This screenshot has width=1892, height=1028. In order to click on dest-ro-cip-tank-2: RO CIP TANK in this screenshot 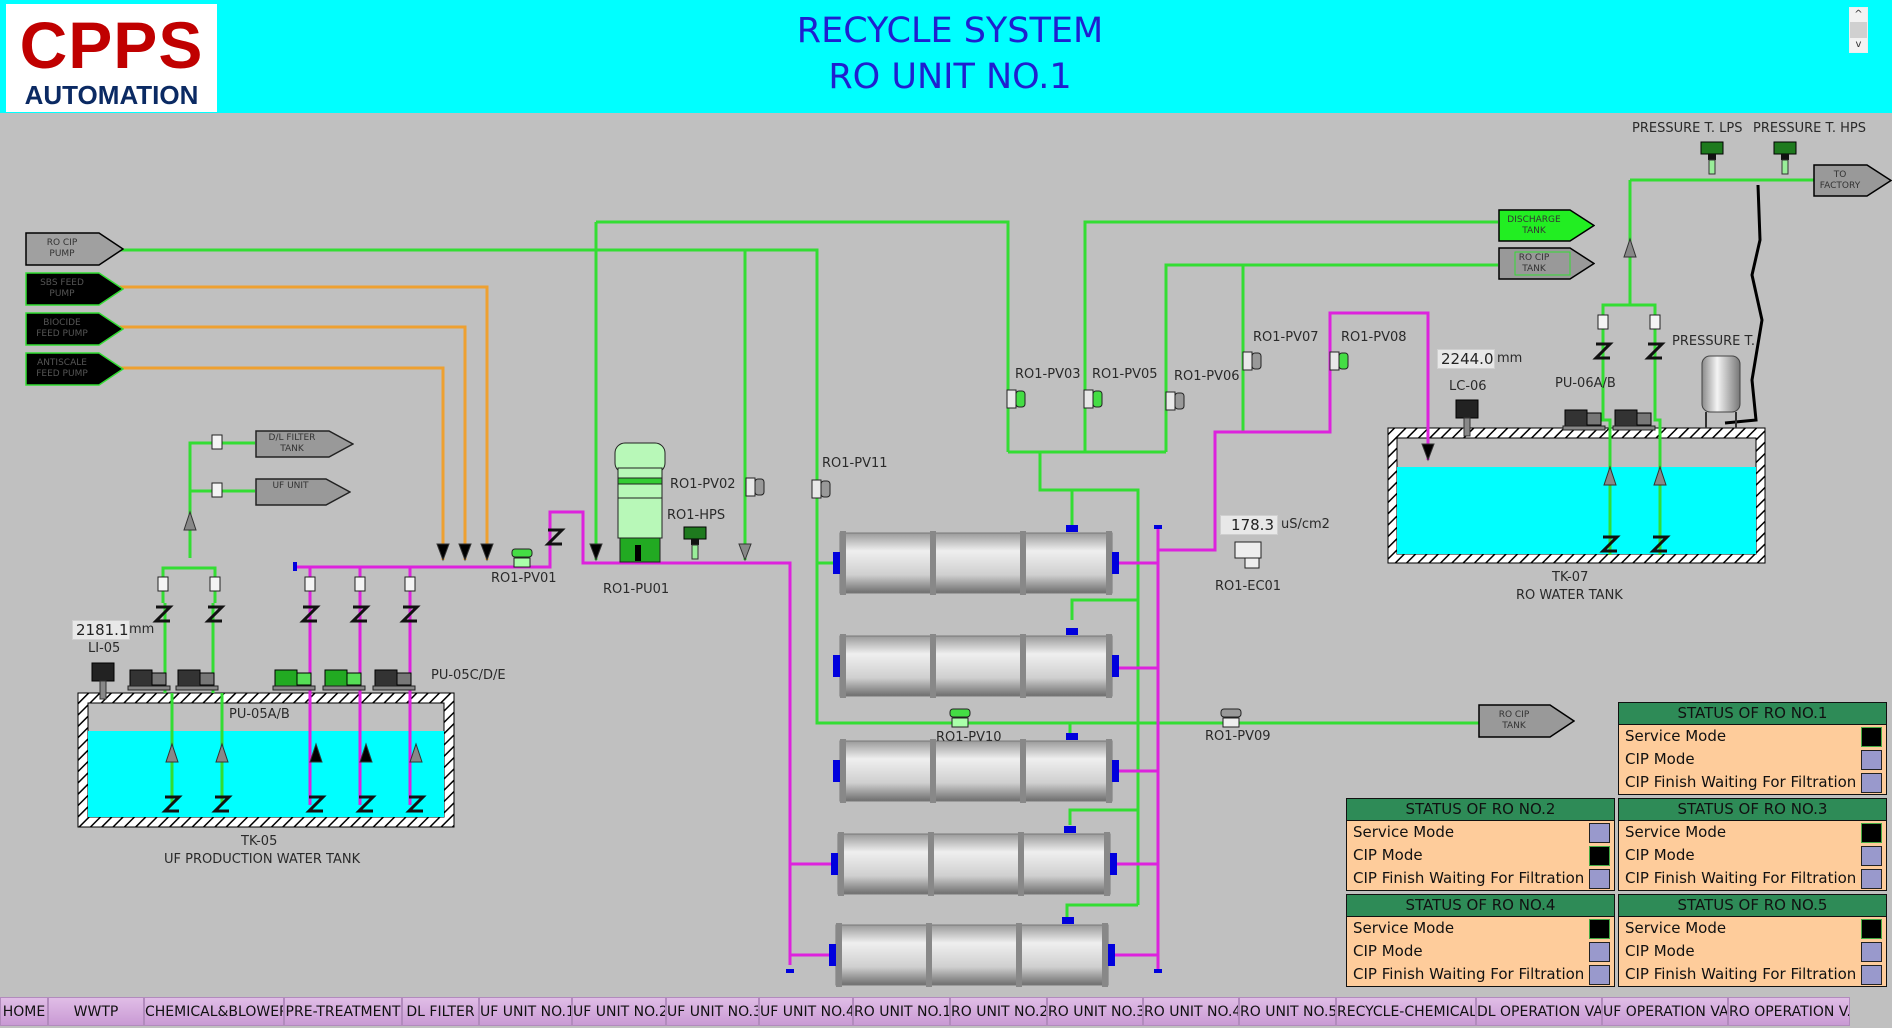, I will do `click(1526, 721)`.